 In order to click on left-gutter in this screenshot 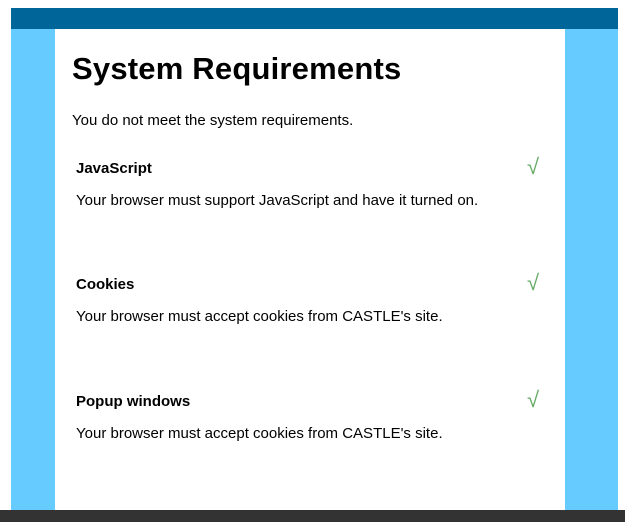, I will do `click(5, 255)`.